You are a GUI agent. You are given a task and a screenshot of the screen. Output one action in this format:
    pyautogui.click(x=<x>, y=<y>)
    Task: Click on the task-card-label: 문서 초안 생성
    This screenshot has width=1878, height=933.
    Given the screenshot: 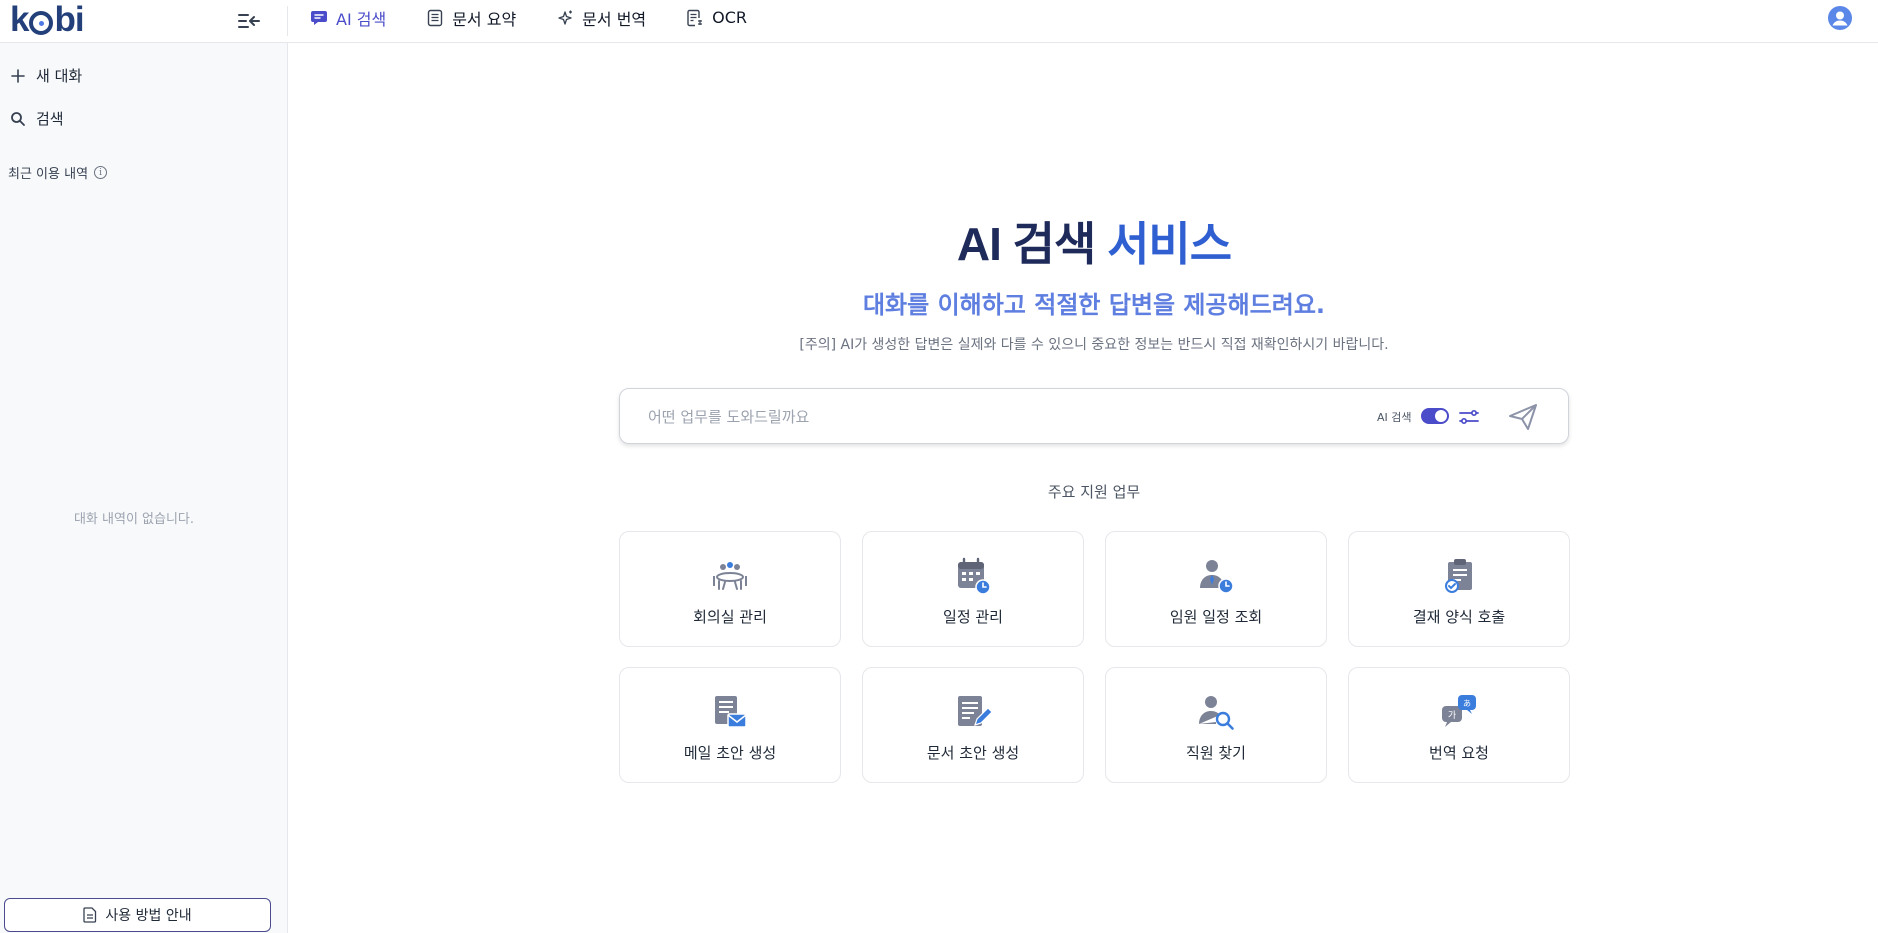 What is the action you would take?
    pyautogui.click(x=973, y=752)
    